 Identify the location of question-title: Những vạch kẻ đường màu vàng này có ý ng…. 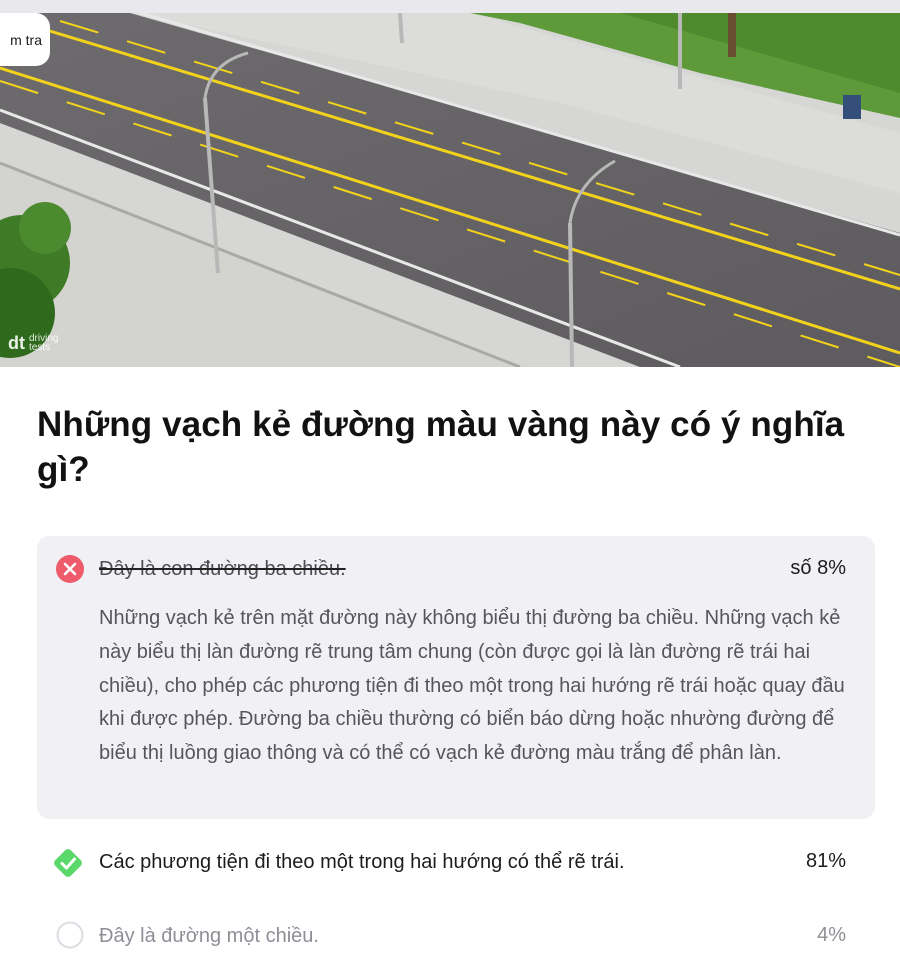
(441, 447).